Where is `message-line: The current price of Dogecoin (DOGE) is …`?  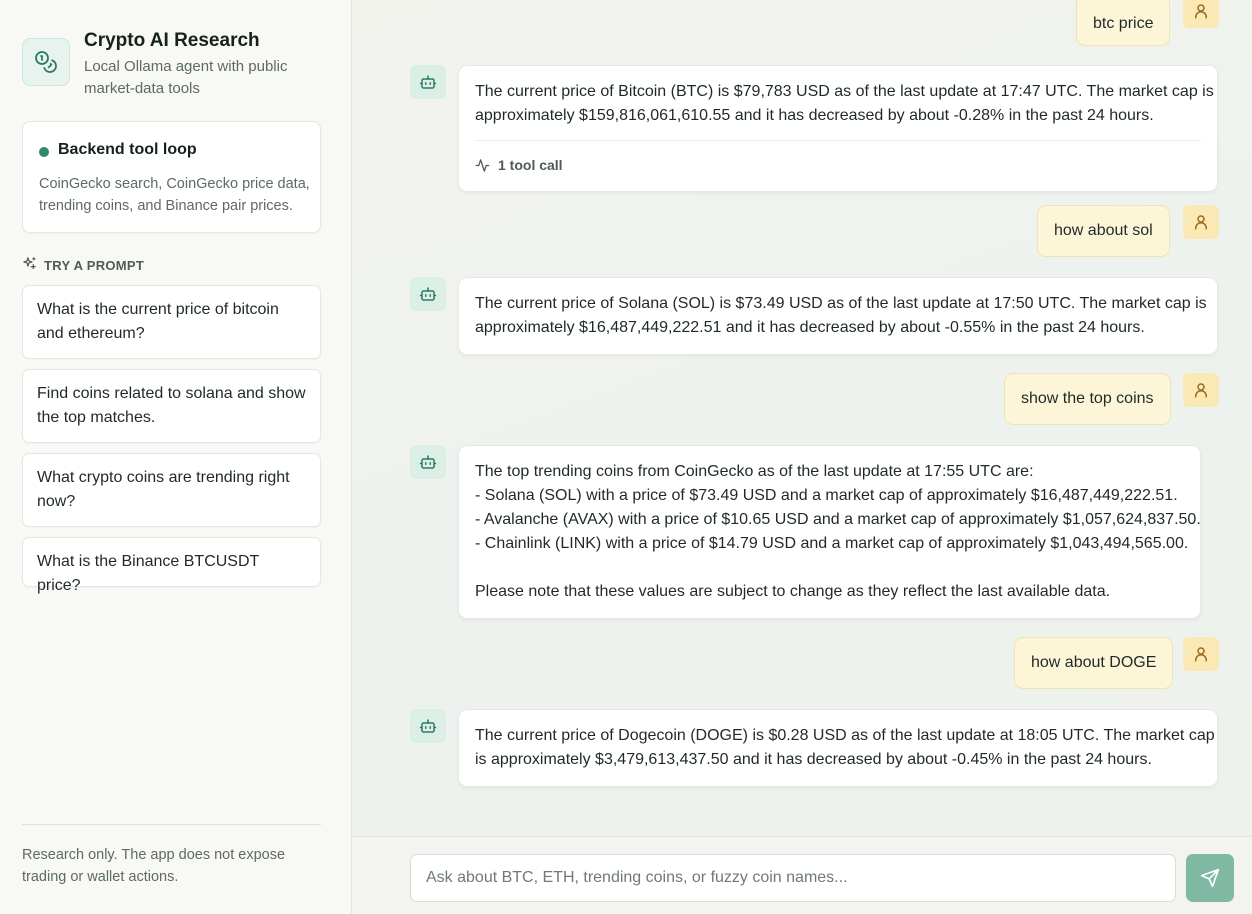 message-line: The current price of Dogecoin (DOGE) is … is located at coordinates (845, 735).